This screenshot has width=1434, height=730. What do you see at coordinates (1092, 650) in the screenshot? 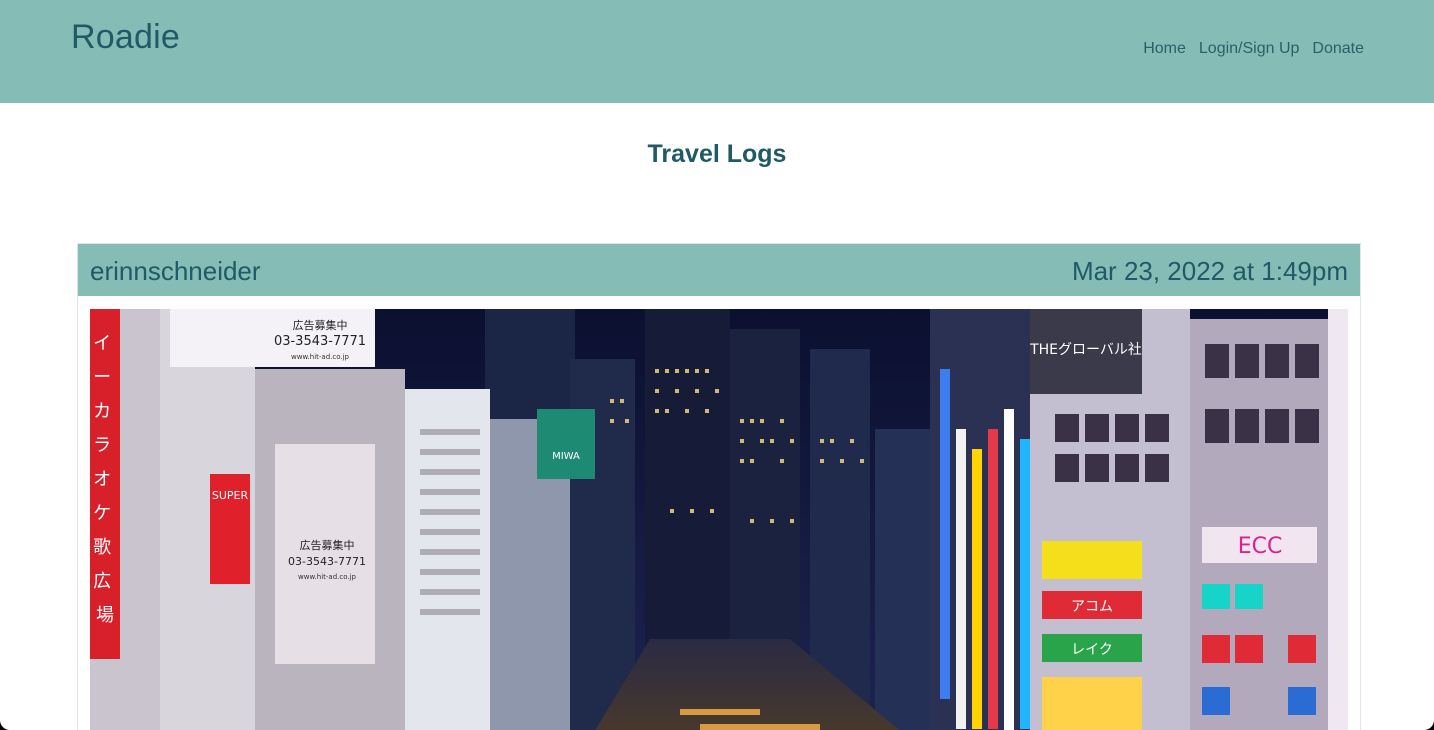
I see `lake-sign: レイク` at bounding box center [1092, 650].